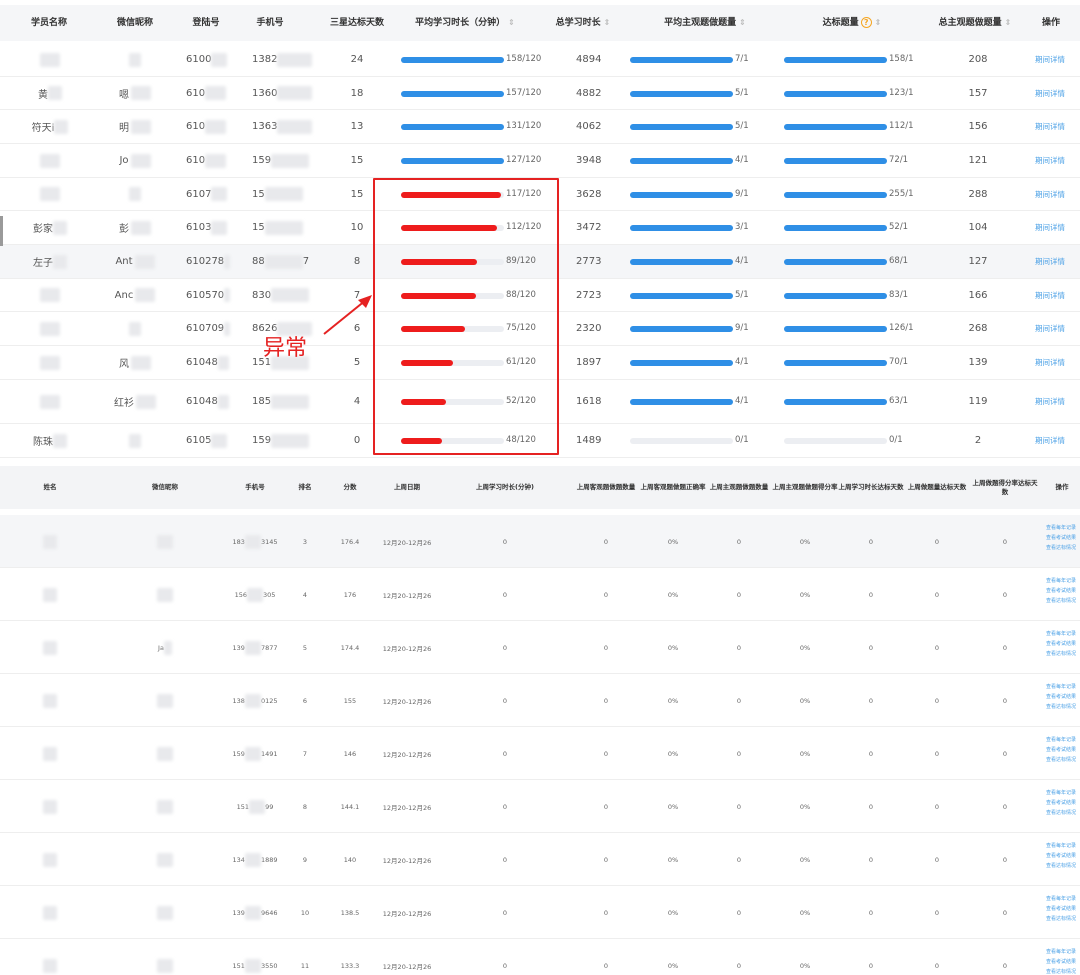  I want to click on phone-suffix: 7877, so click(269, 647).